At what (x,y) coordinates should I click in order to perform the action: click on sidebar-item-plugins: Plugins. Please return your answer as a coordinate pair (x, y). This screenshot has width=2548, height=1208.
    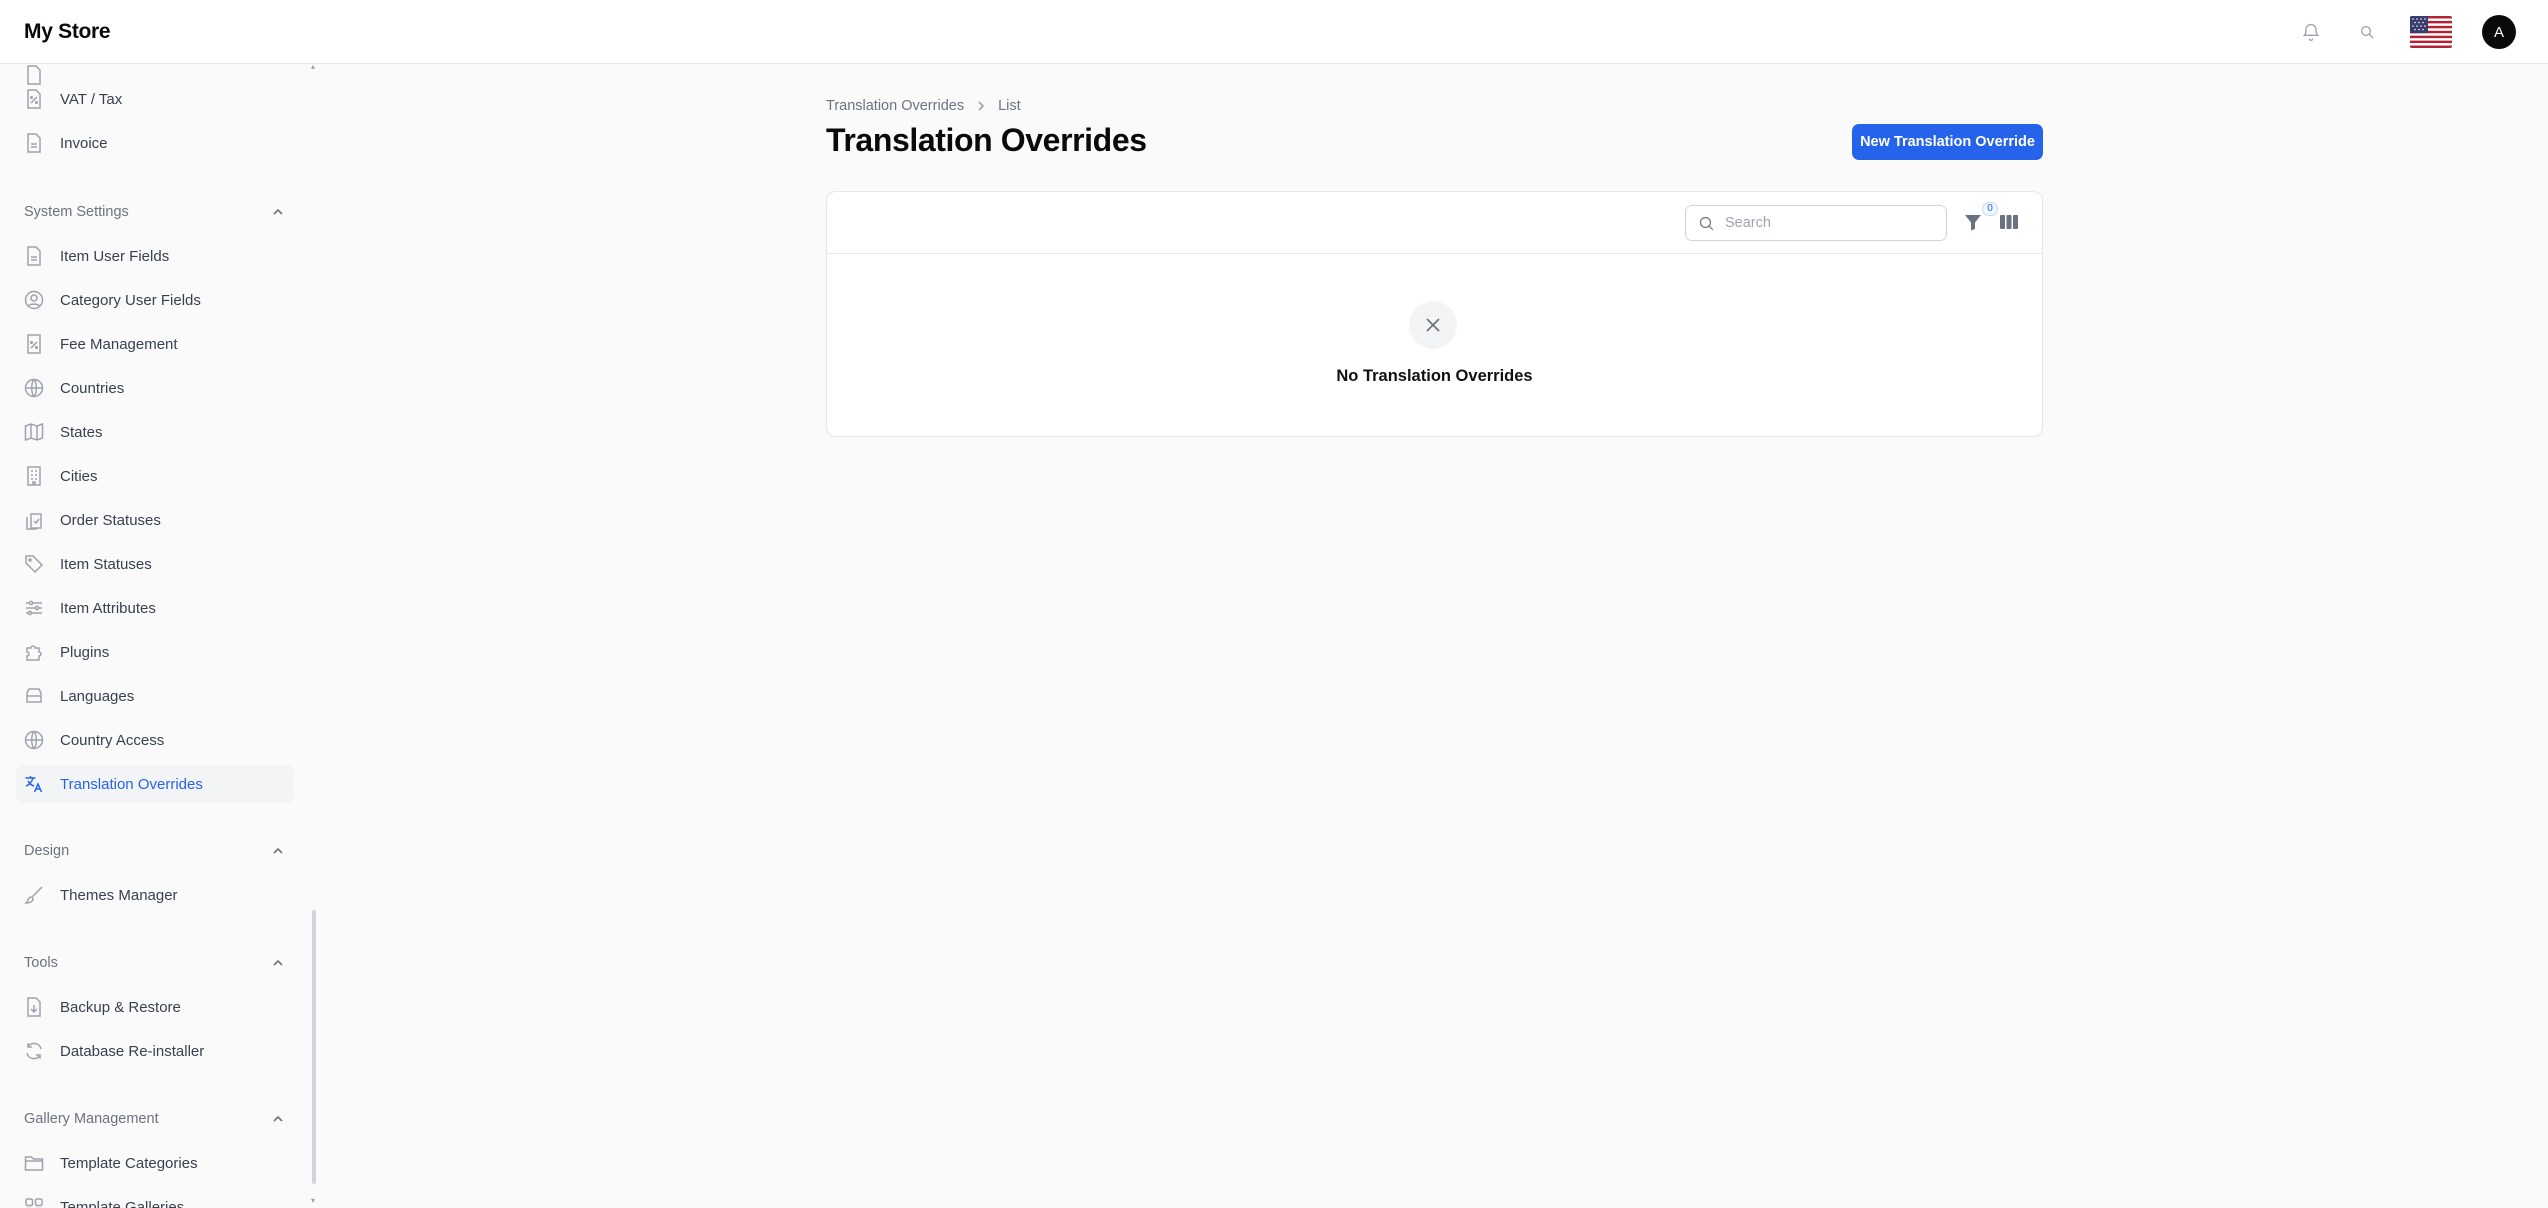
    Looking at the image, I should click on (155, 652).